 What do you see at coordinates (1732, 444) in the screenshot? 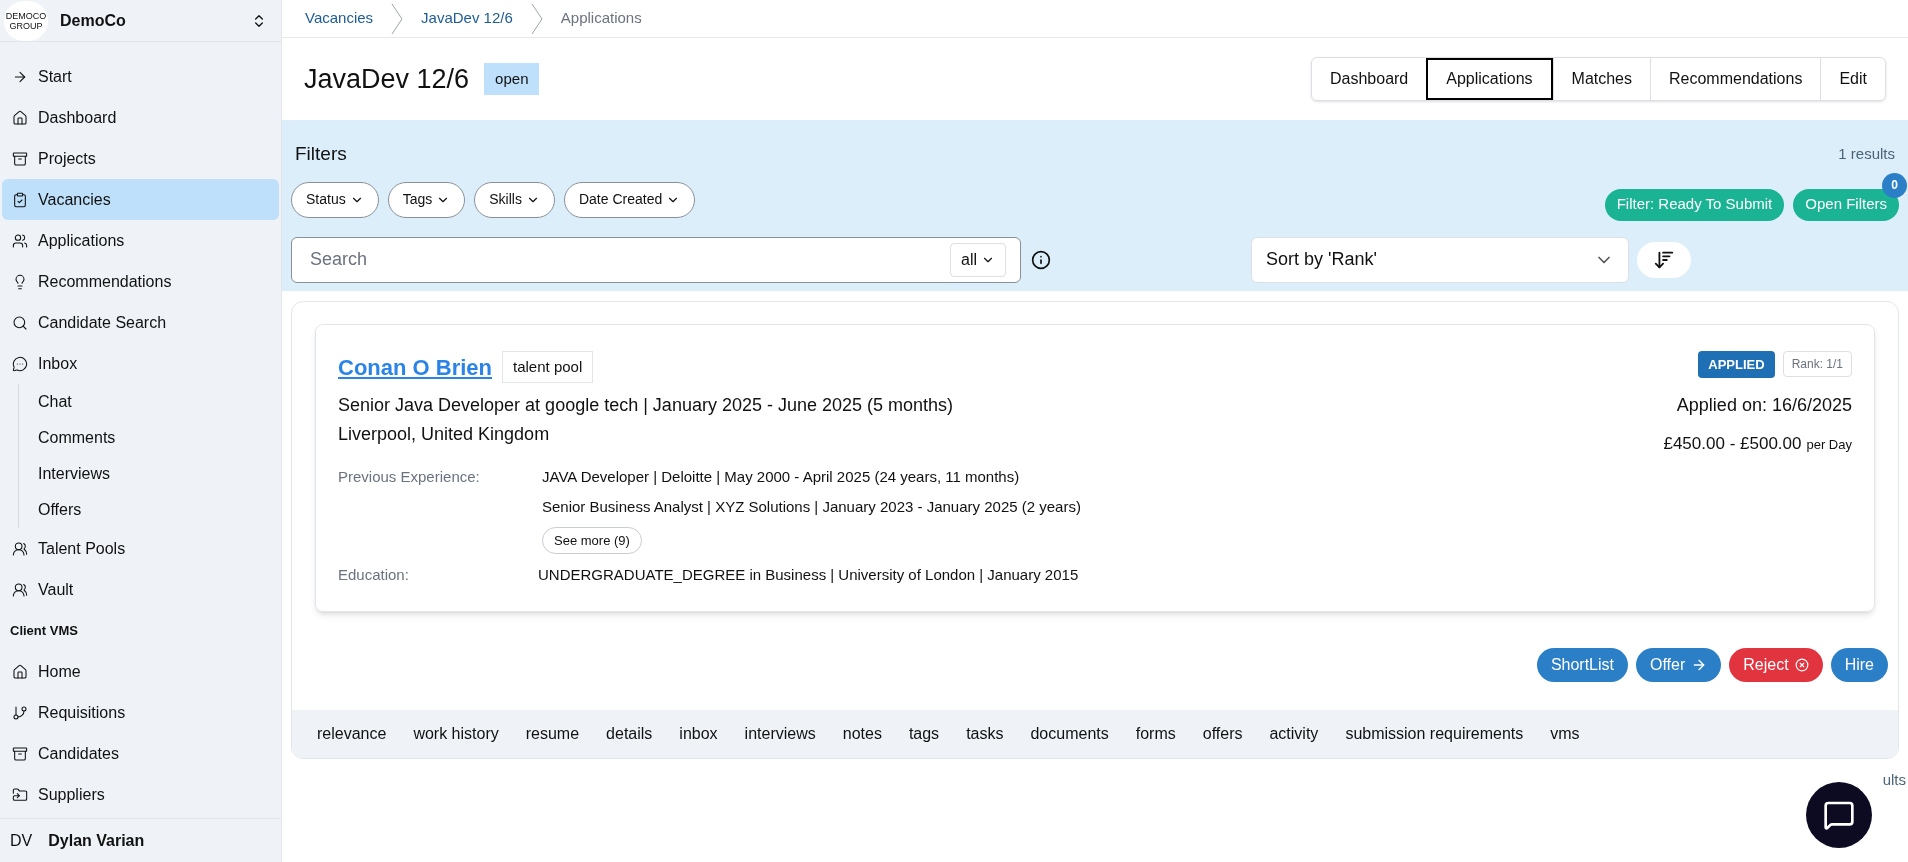
I see `rate-range: £450.00 - £500.00` at bounding box center [1732, 444].